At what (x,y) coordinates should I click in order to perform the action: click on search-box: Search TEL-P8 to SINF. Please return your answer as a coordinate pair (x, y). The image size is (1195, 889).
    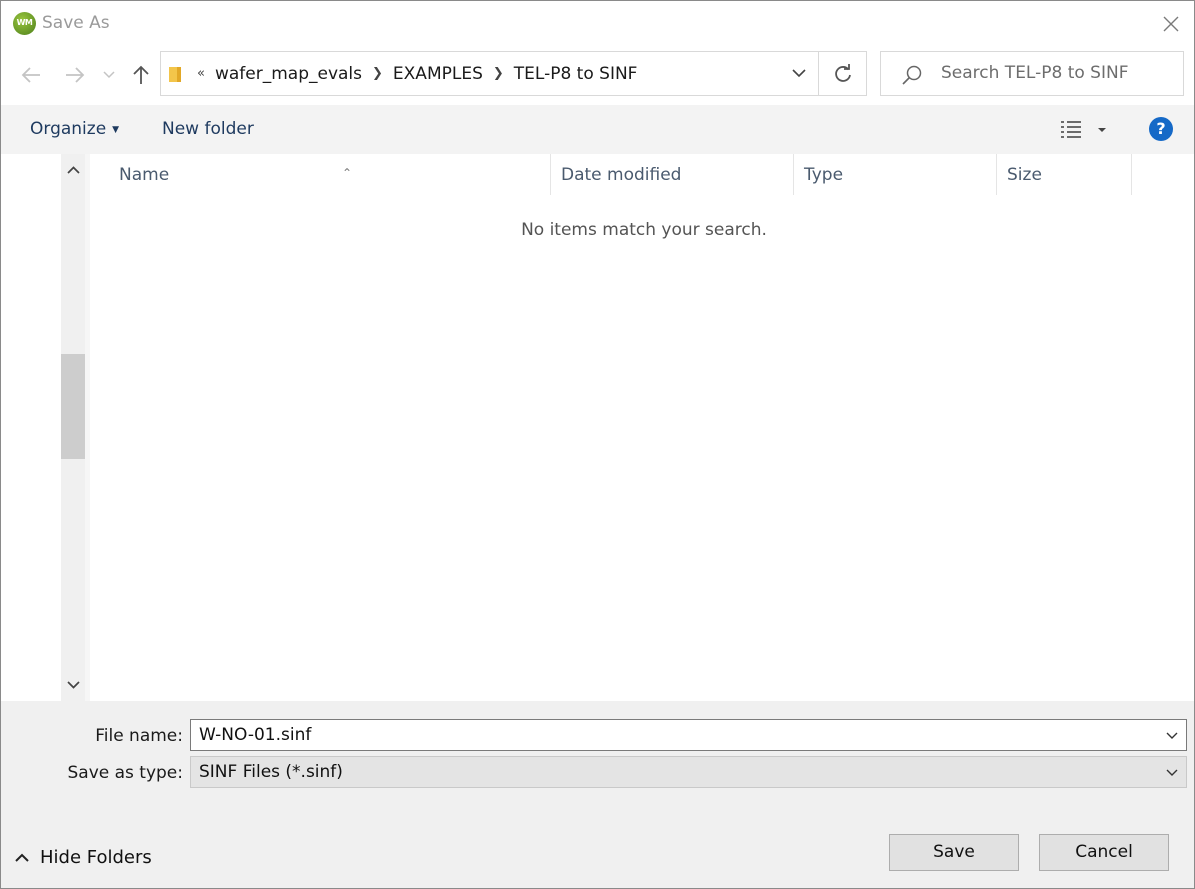
    Looking at the image, I should click on (1032, 73).